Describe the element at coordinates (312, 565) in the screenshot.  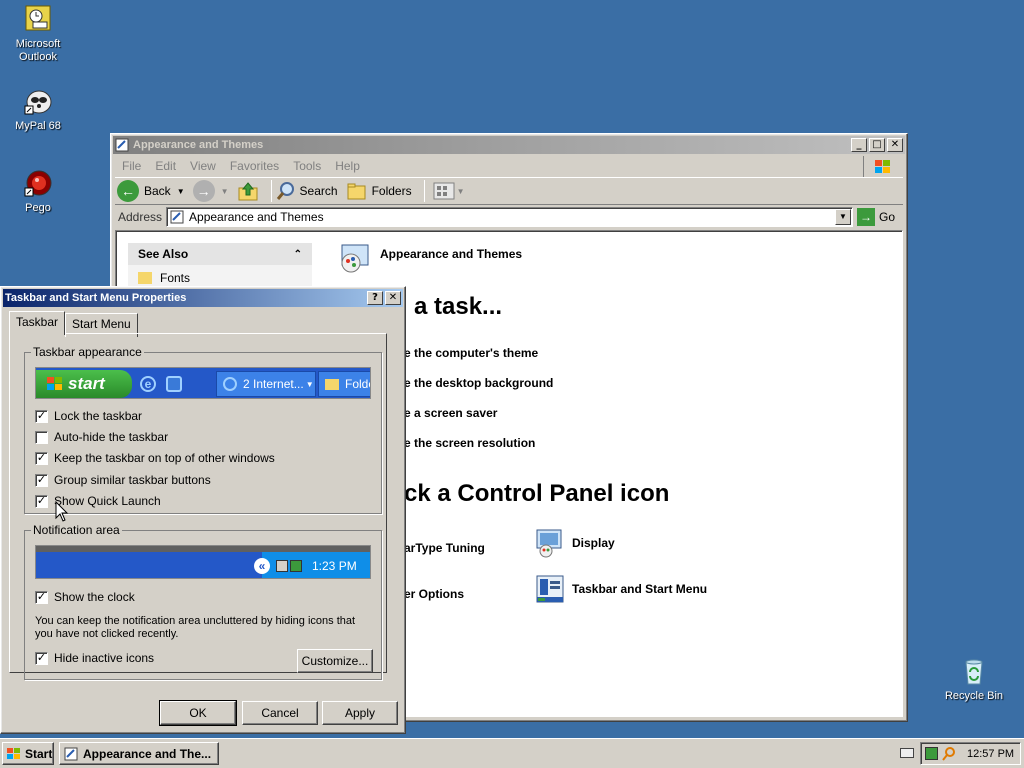
I see `preview-tray: « 1:23 PM` at that location.